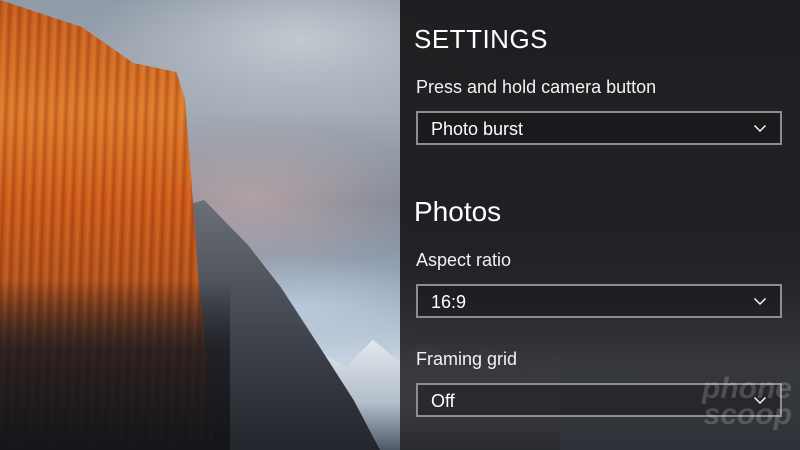  Describe the element at coordinates (536, 87) in the screenshot. I see `camera-button-label: Press and hold camera button` at that location.